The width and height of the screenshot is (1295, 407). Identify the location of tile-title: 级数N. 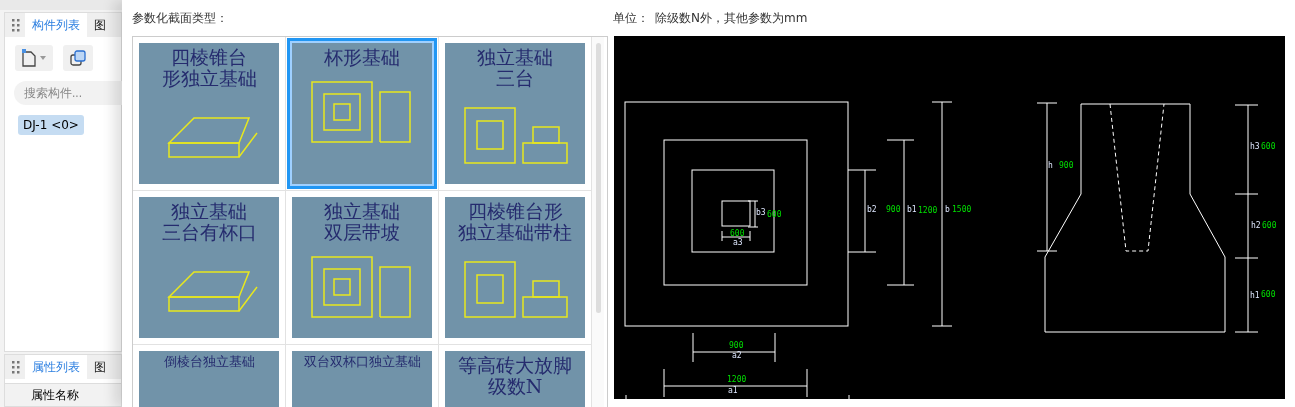
(515, 386).